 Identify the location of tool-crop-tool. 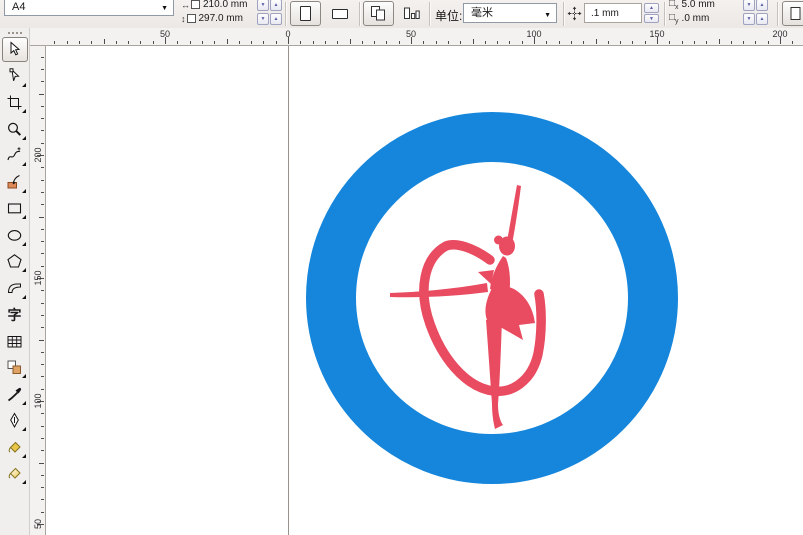
(15, 102).